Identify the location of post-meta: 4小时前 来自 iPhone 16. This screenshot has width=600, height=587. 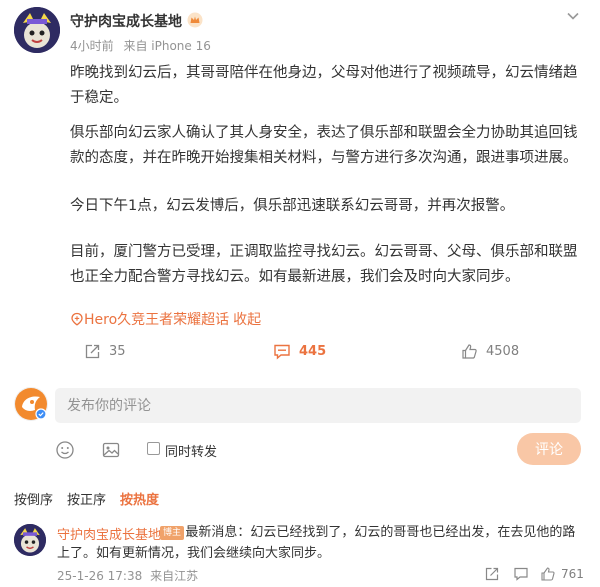
(140, 45).